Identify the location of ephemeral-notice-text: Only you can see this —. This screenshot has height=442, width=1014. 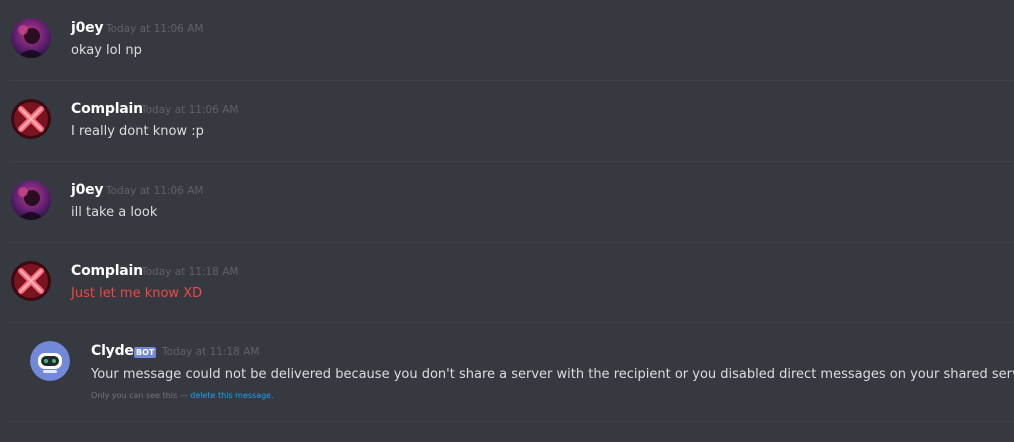
(141, 395).